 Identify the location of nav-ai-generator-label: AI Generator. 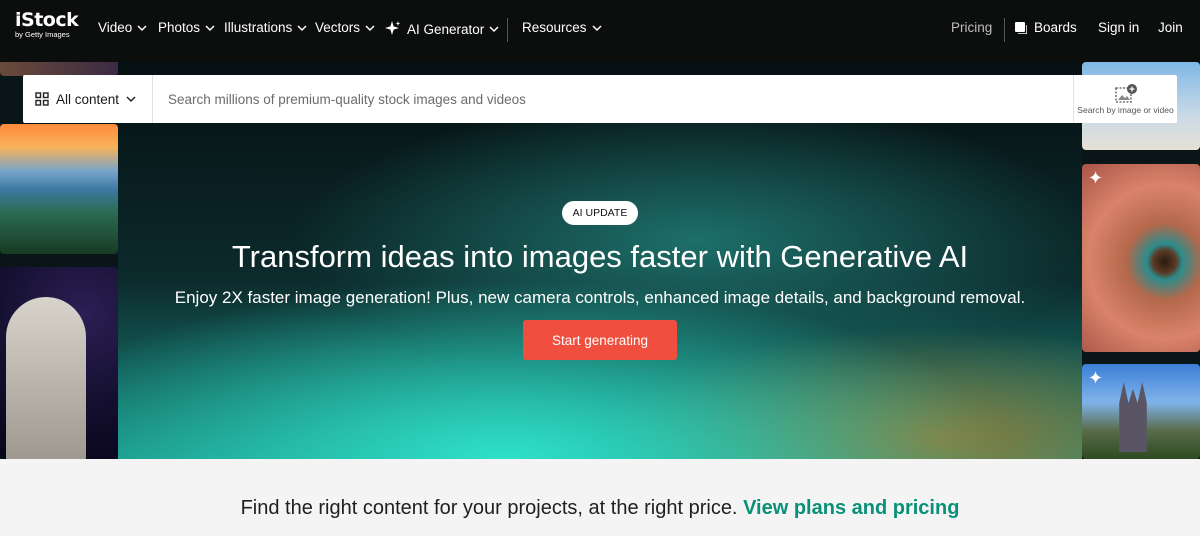
(446, 29).